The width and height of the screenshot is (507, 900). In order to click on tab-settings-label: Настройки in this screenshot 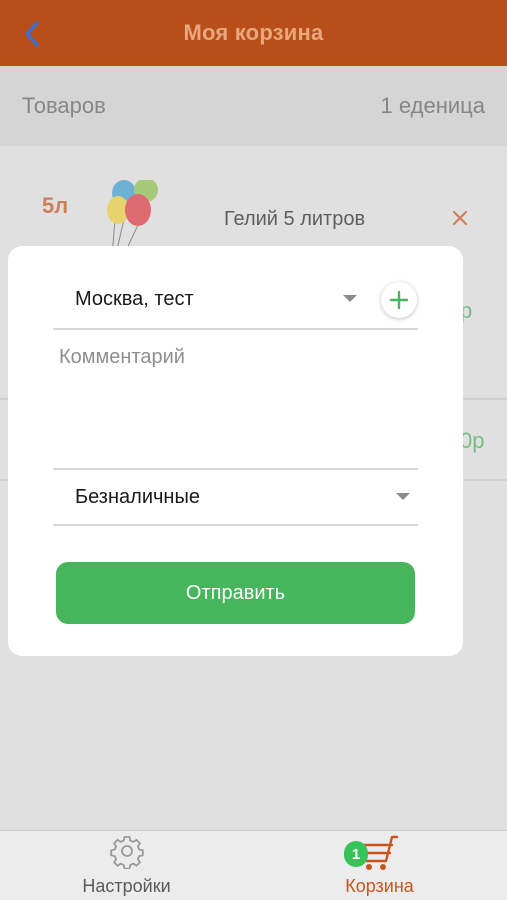, I will do `click(126, 886)`.